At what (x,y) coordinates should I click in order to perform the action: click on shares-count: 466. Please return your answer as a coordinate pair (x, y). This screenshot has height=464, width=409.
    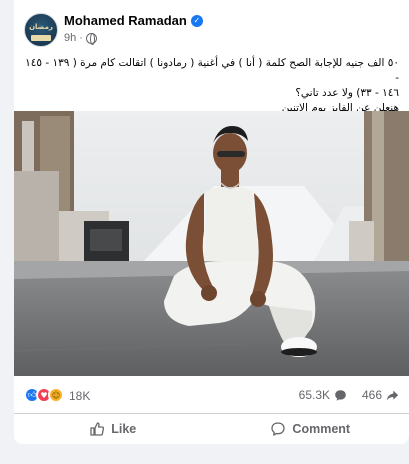
    Looking at the image, I should click on (371, 395).